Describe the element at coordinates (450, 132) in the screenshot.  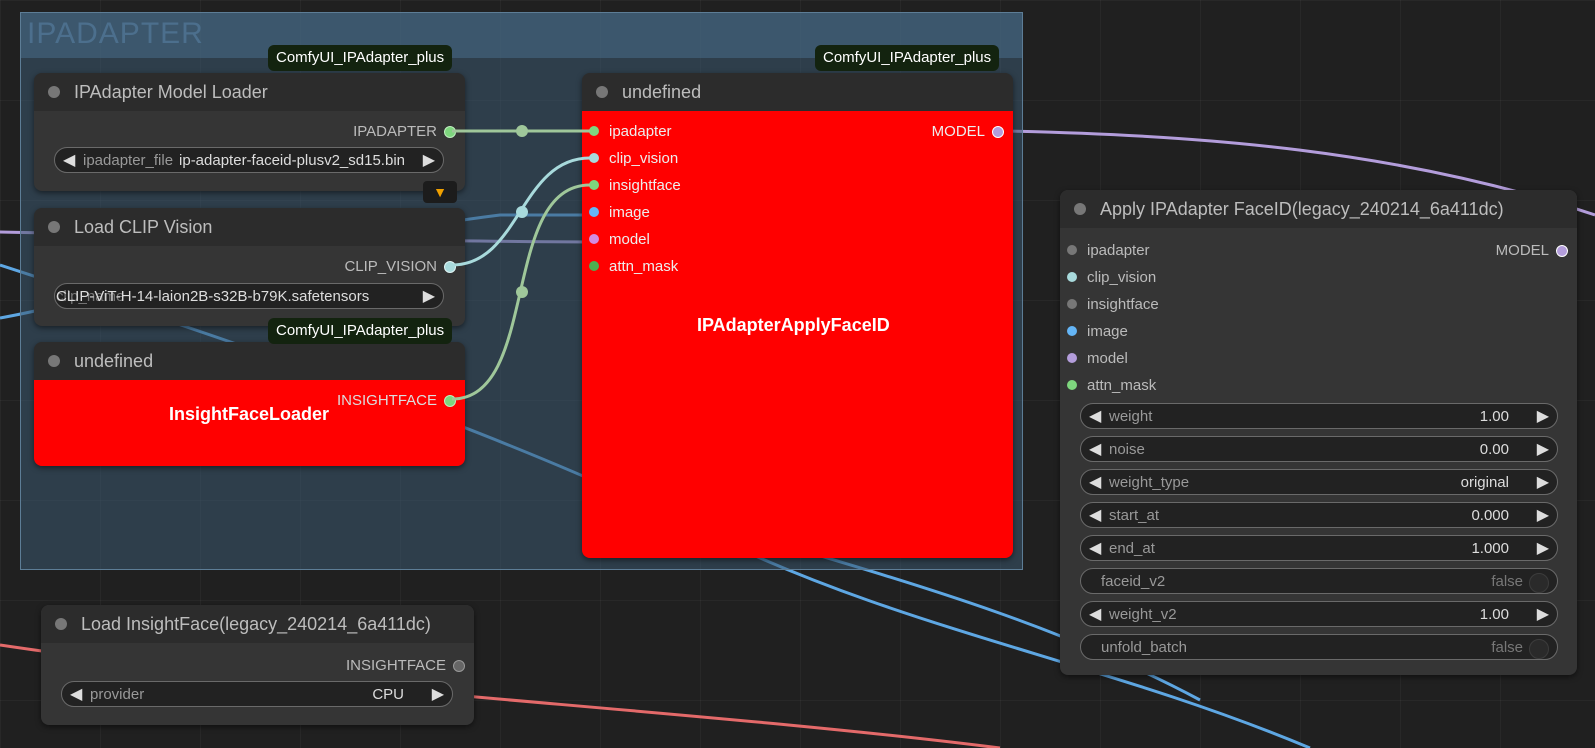
I see `output-slot-ipadapter` at that location.